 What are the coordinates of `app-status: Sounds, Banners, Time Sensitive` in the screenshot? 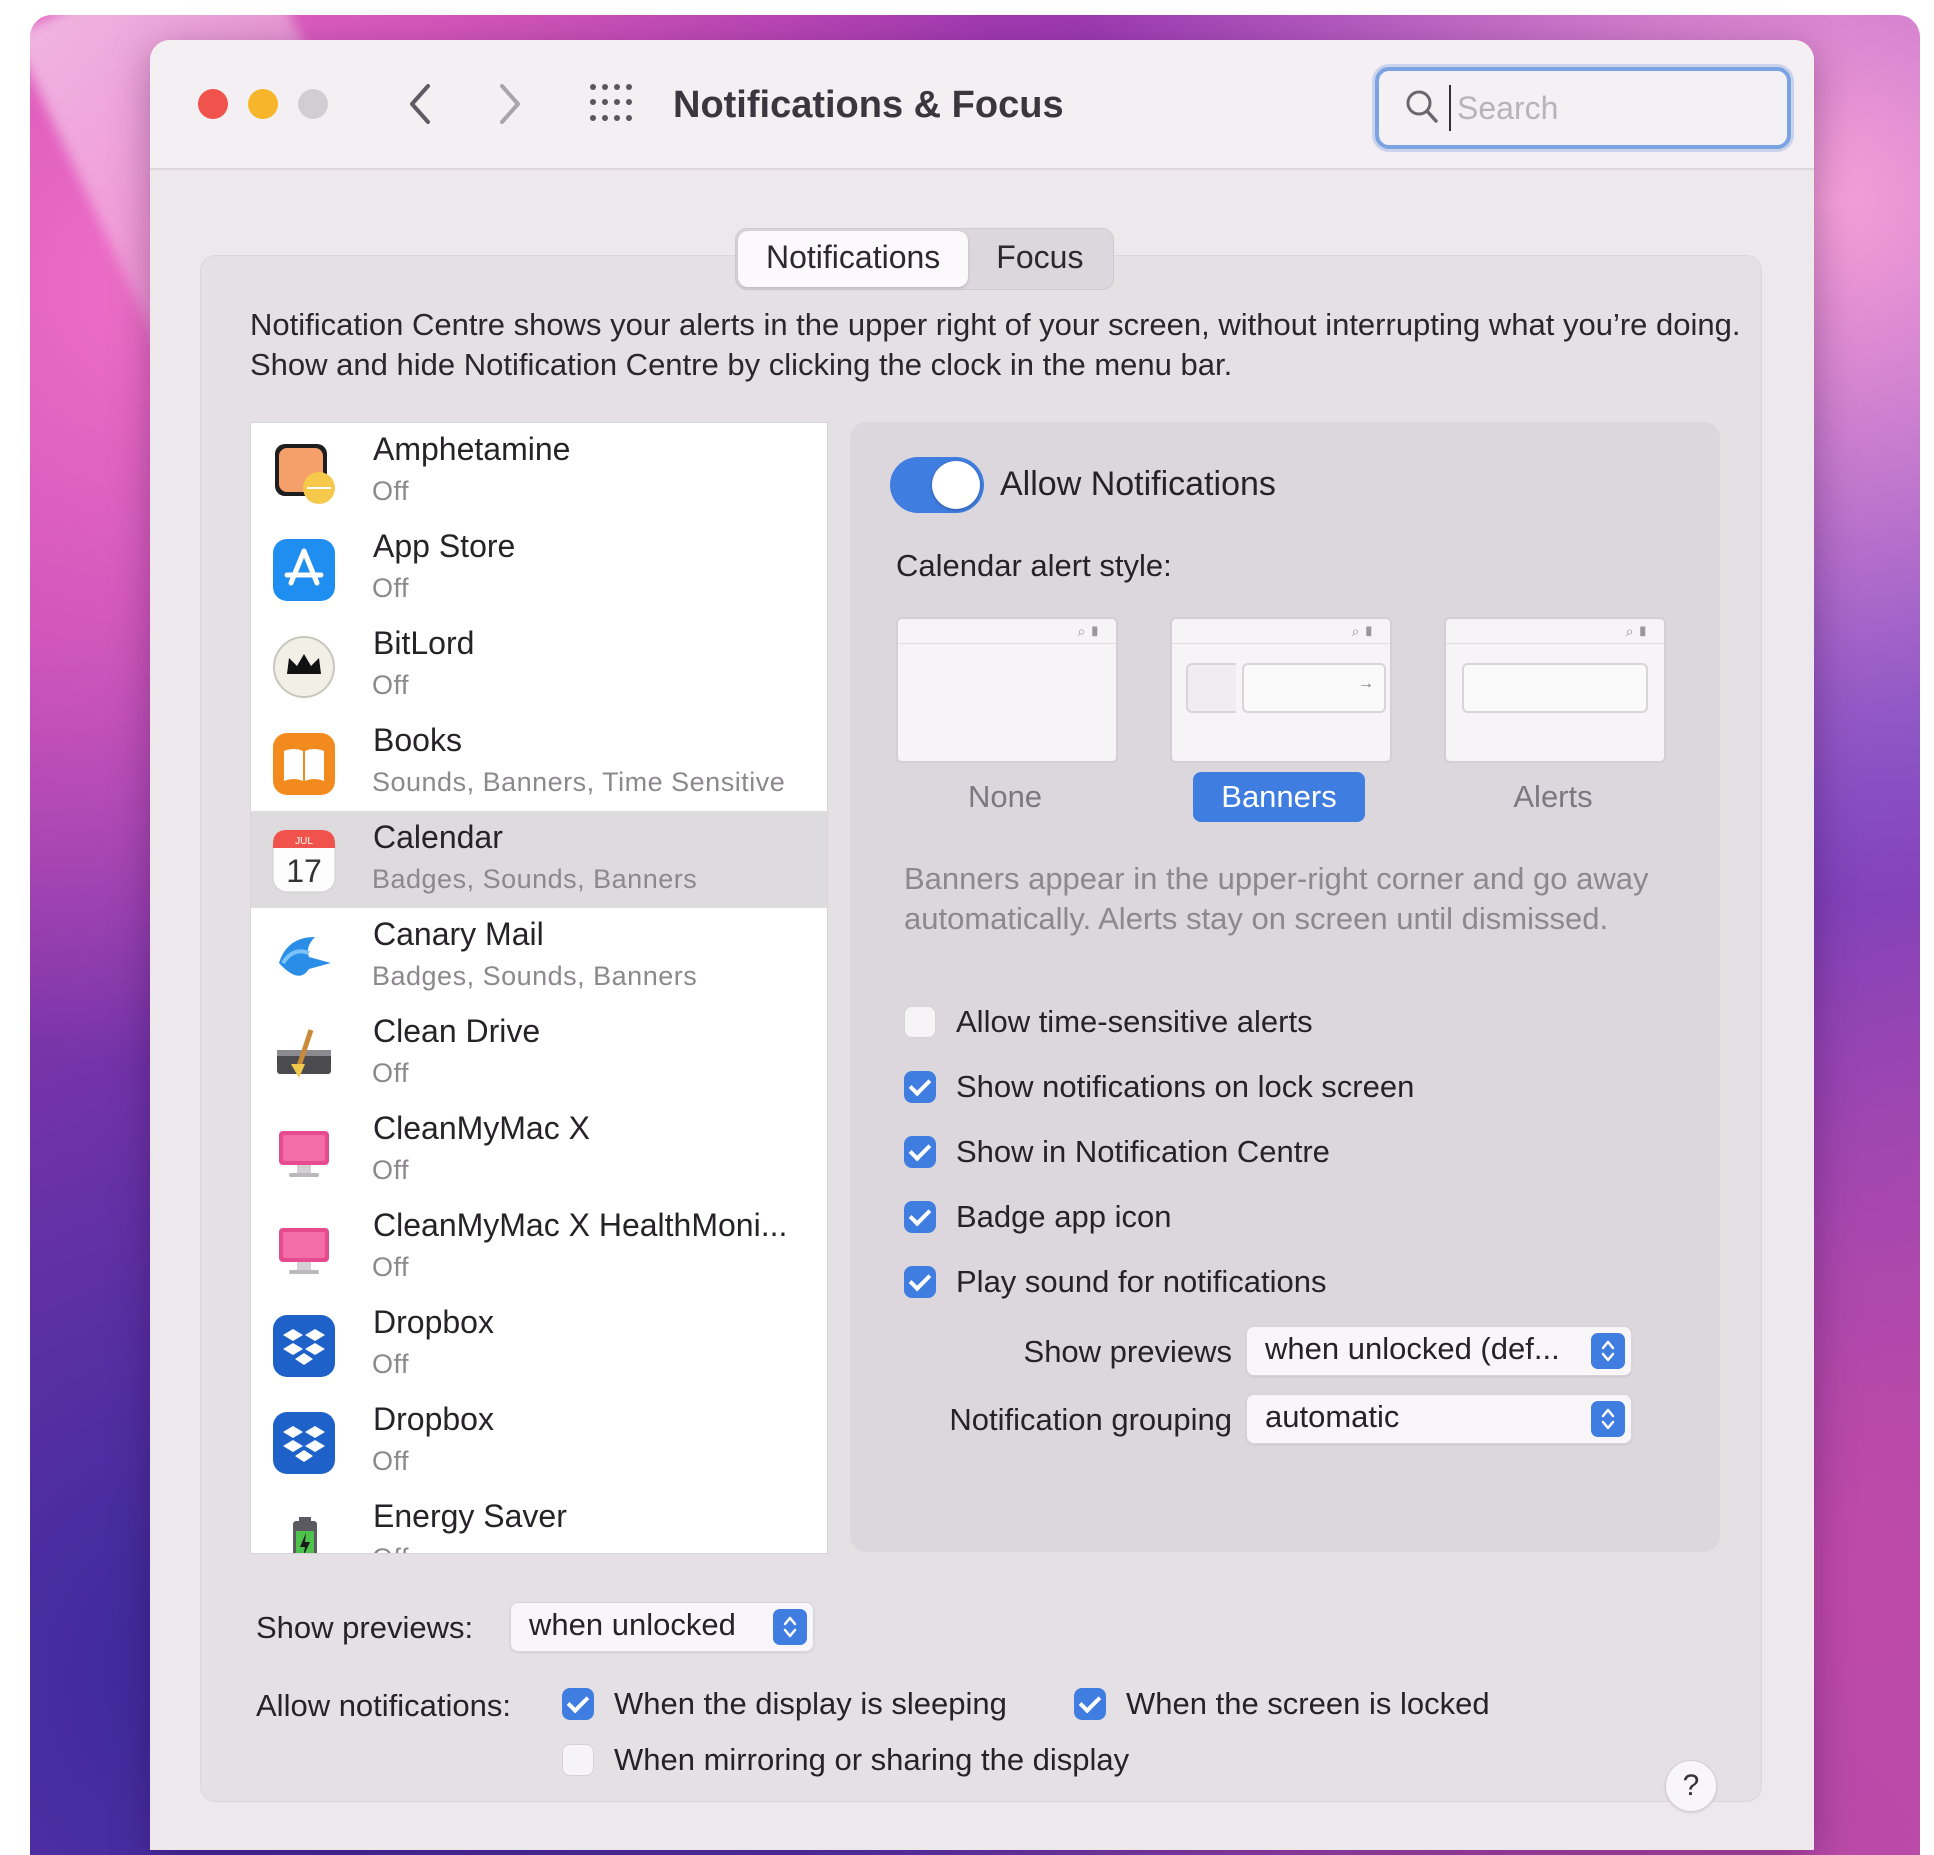 It's located at (579, 782).